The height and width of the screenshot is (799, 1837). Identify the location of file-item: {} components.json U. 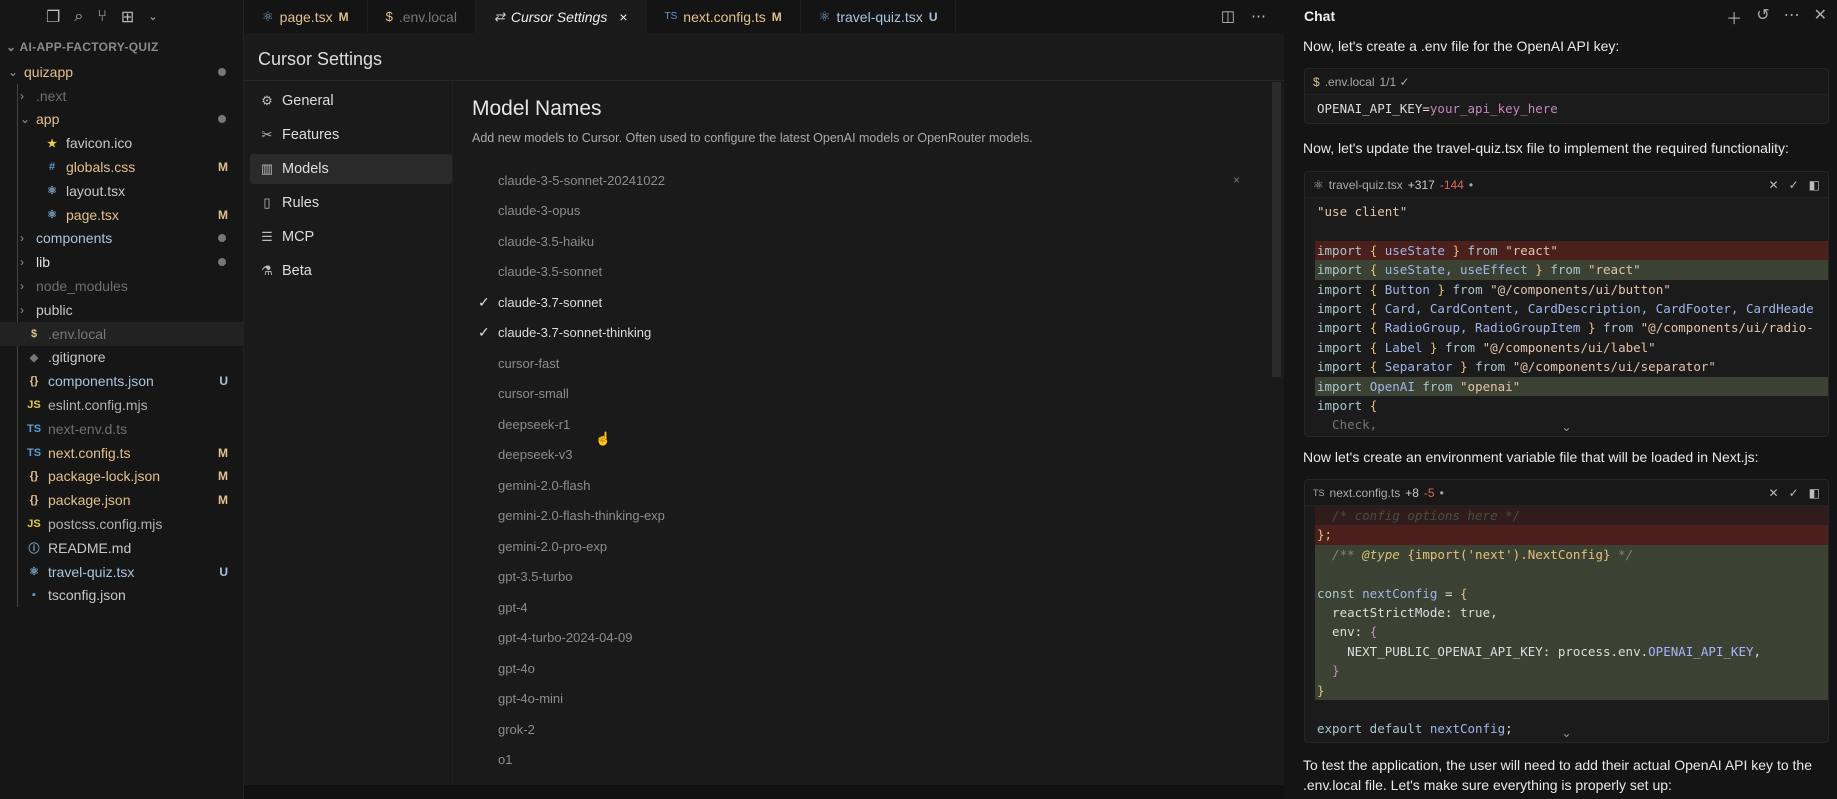
(122, 381).